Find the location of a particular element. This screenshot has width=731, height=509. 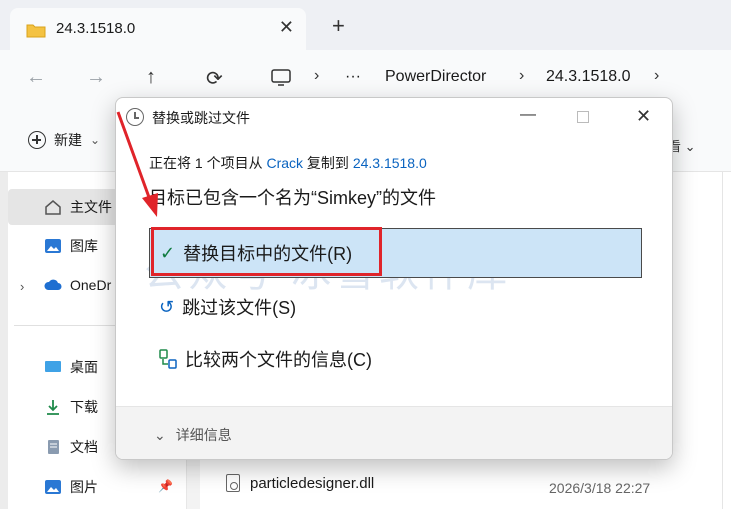

sidebar-item-label: OneDr is located at coordinates (91, 285).